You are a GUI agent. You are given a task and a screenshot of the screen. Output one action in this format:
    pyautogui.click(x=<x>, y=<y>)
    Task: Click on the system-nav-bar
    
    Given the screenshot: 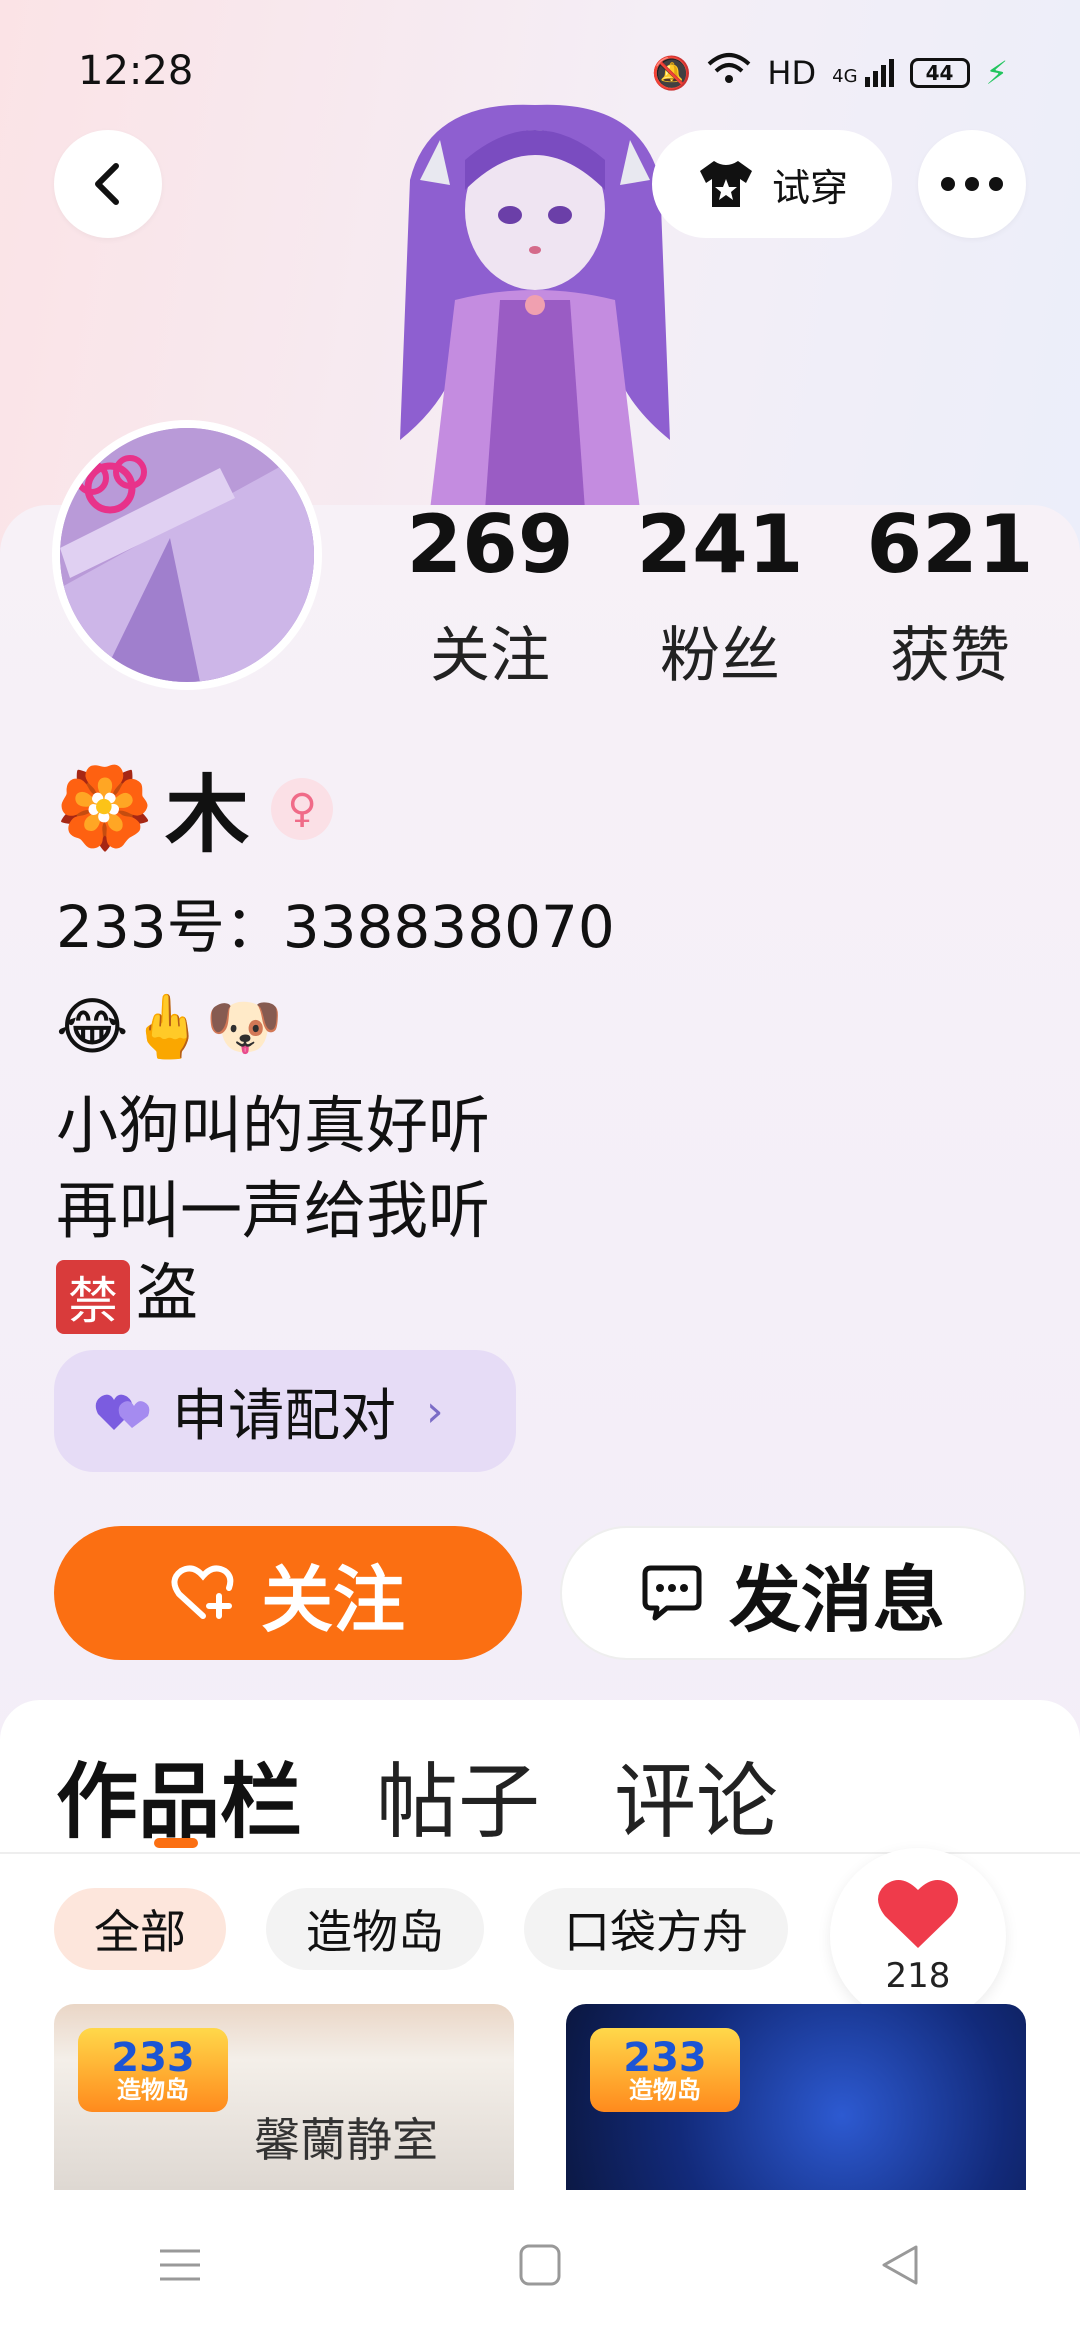 What is the action you would take?
    pyautogui.click(x=540, y=2265)
    